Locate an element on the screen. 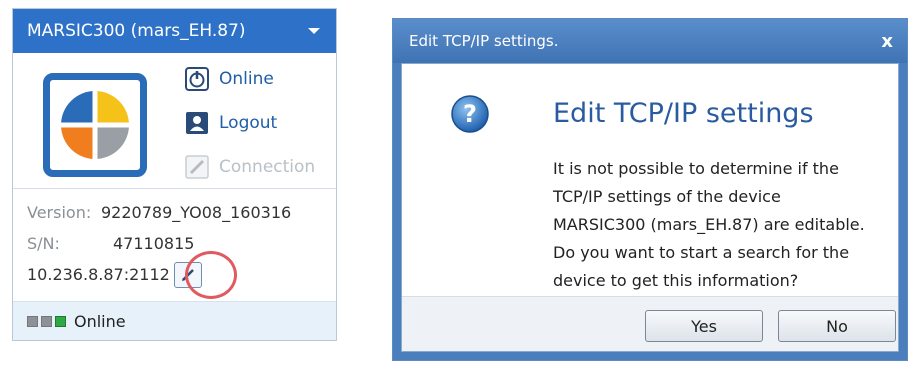  version-label: Version: is located at coordinates (59, 212).